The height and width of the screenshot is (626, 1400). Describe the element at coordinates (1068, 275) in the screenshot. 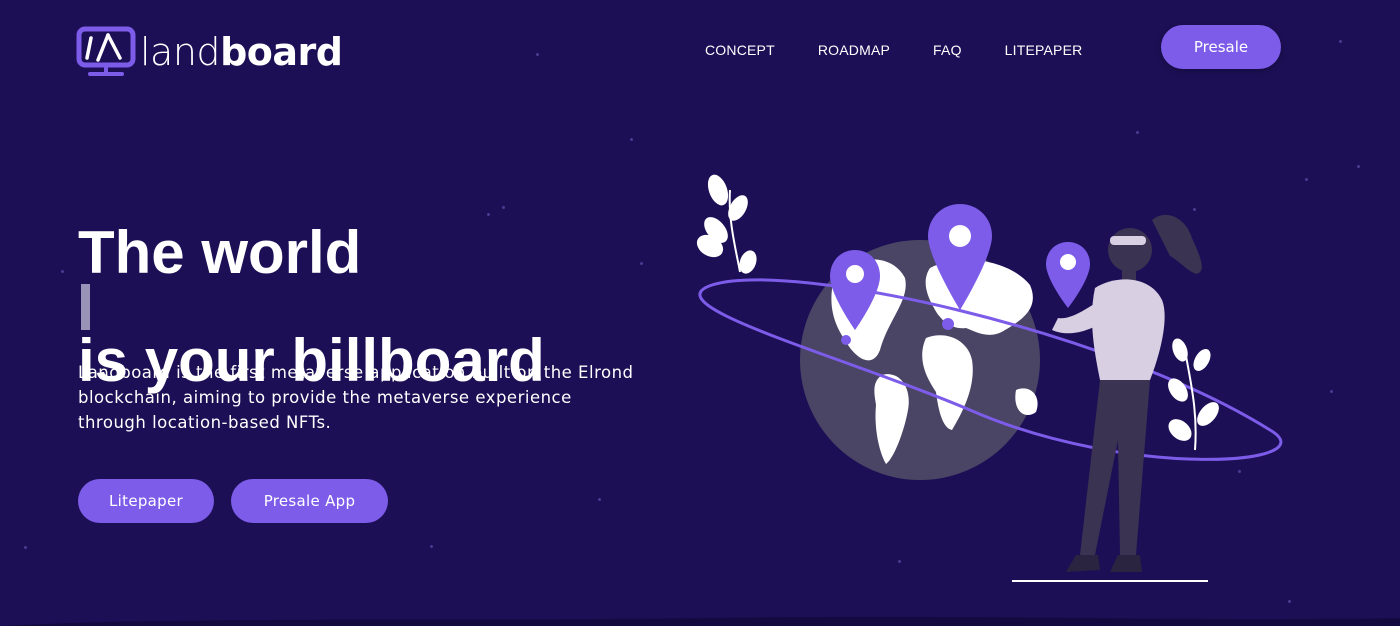

I see `map-pin-icon` at that location.